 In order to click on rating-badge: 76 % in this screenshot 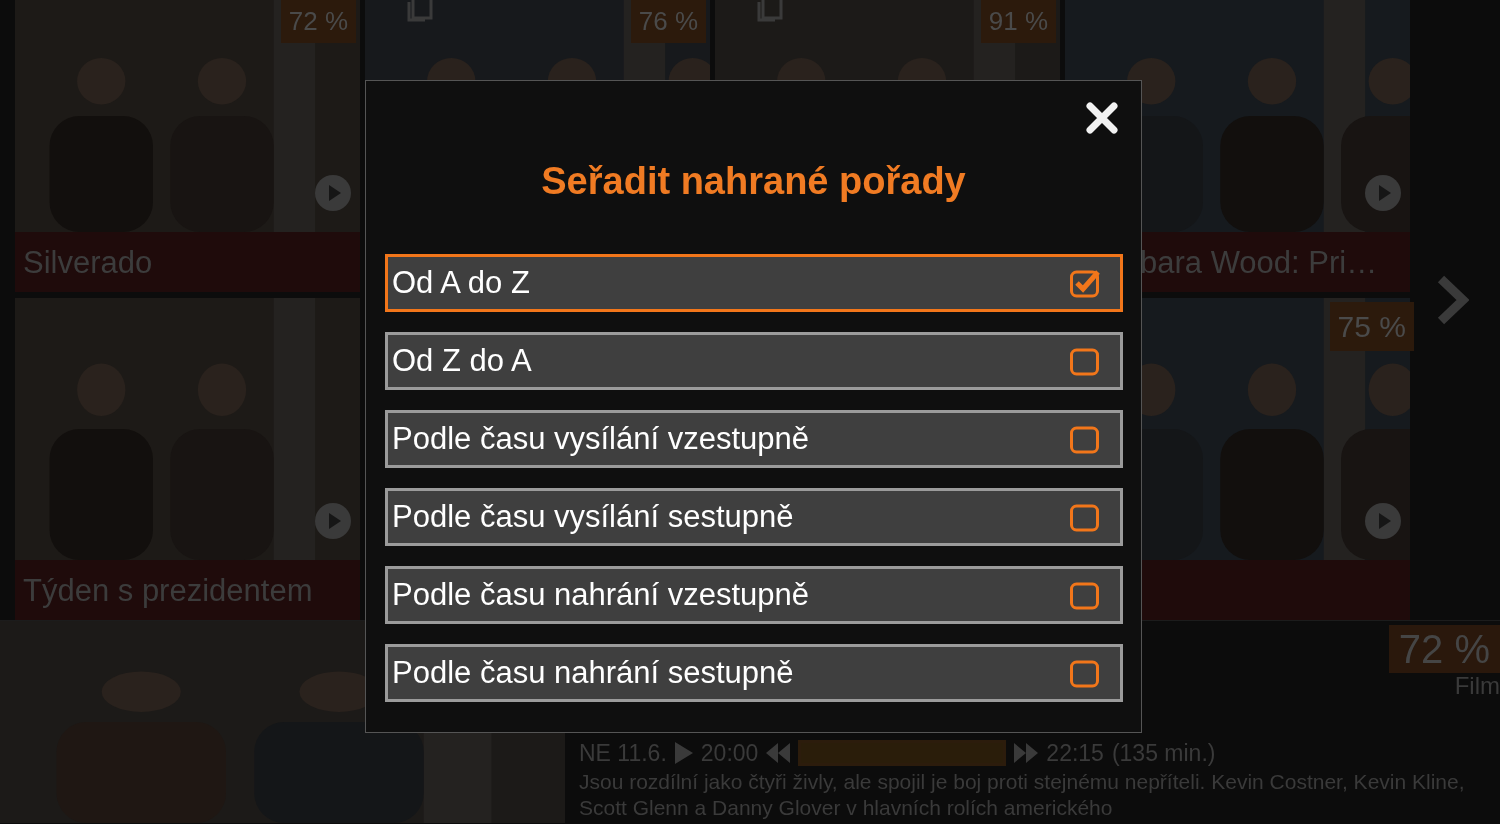, I will do `click(668, 21)`.